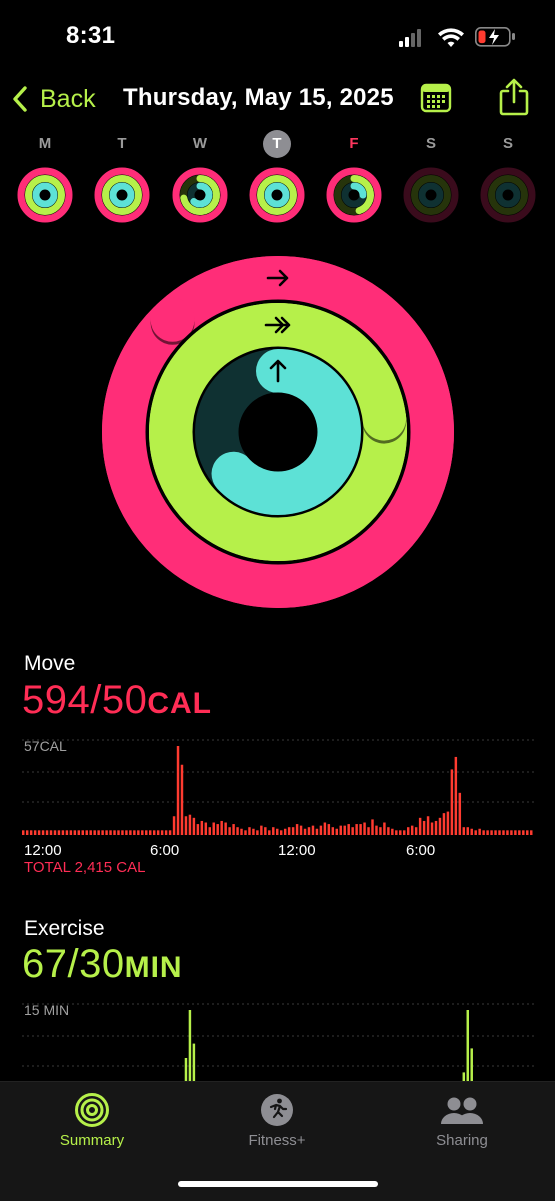 This screenshot has width=555, height=1201. What do you see at coordinates (436, 98) in the screenshot?
I see `calendar-icon` at bounding box center [436, 98].